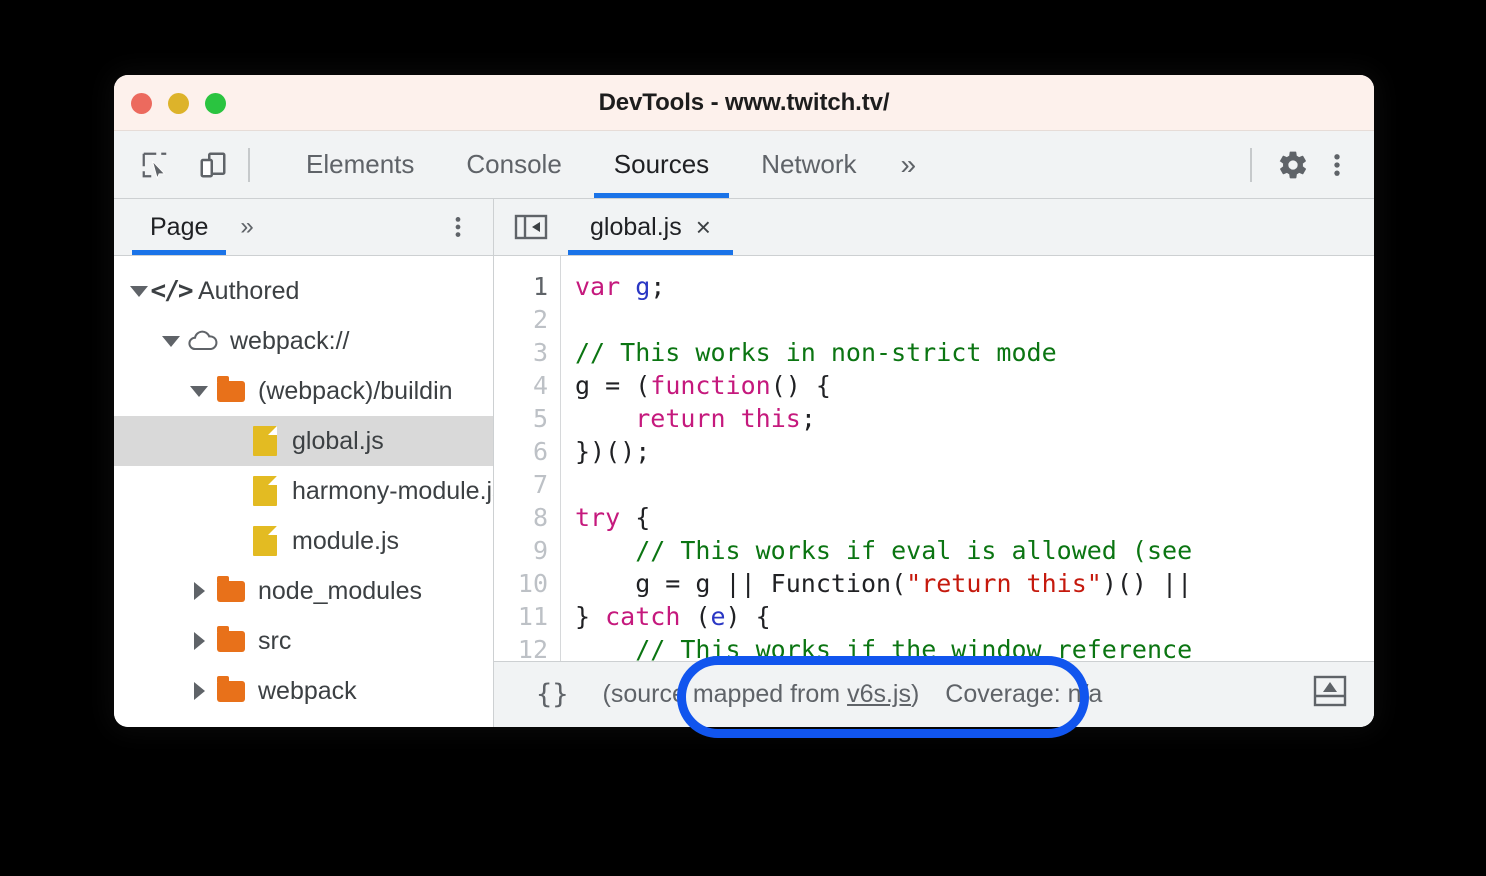 The height and width of the screenshot is (876, 1486). Describe the element at coordinates (540, 550) in the screenshot. I see `line-number: 9` at that location.